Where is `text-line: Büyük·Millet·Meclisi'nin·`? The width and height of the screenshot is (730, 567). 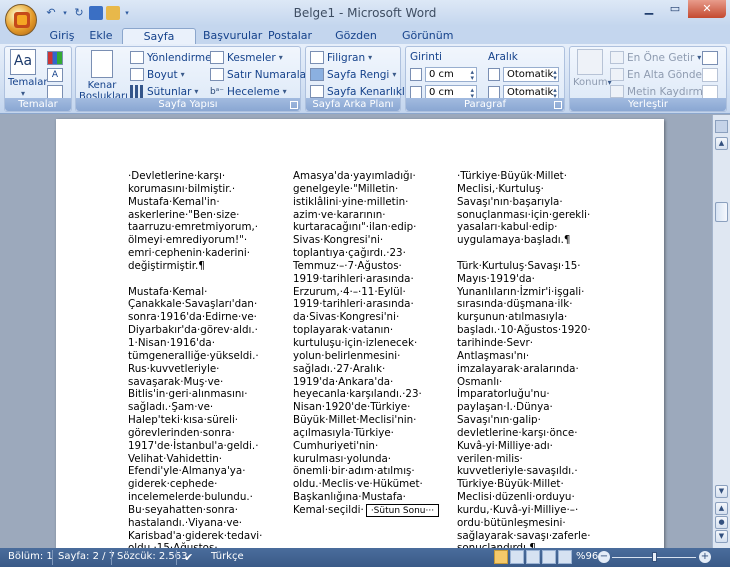
text-line: Büyük·Millet·Meclisi'nin· is located at coordinates (359, 420).